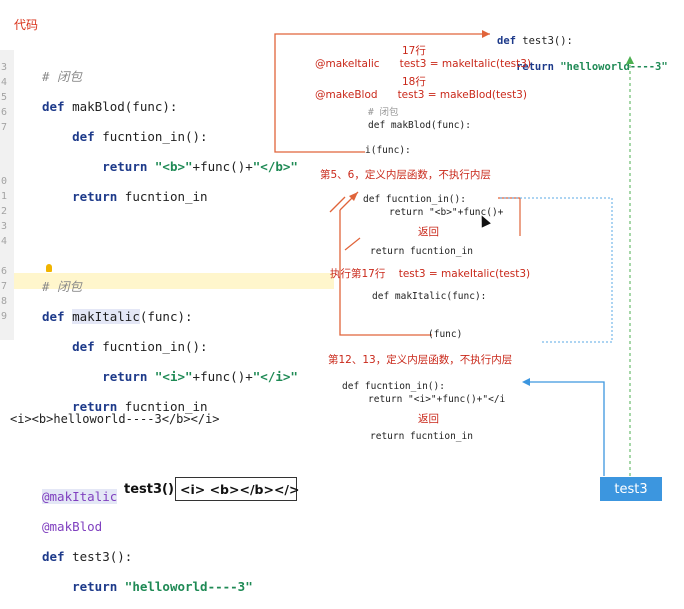  I want to click on note-decorator-blod: @makeBlod test3 = makeBlod(test3), so click(421, 95).